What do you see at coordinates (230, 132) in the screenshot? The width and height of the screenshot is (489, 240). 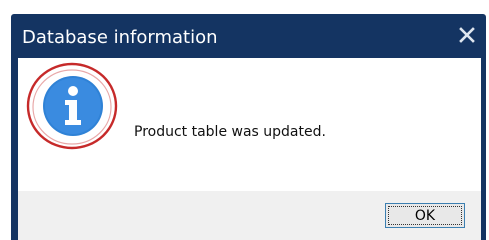 I see `message-text: Product table was updated.` at bounding box center [230, 132].